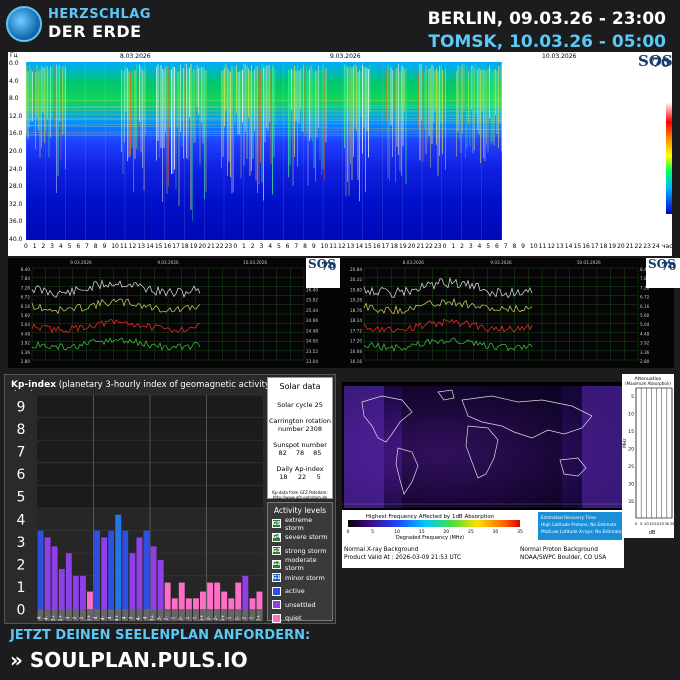  What do you see at coordinates (54, 617) in the screenshot?
I see `kp-bar-label: 3+` at bounding box center [54, 617].